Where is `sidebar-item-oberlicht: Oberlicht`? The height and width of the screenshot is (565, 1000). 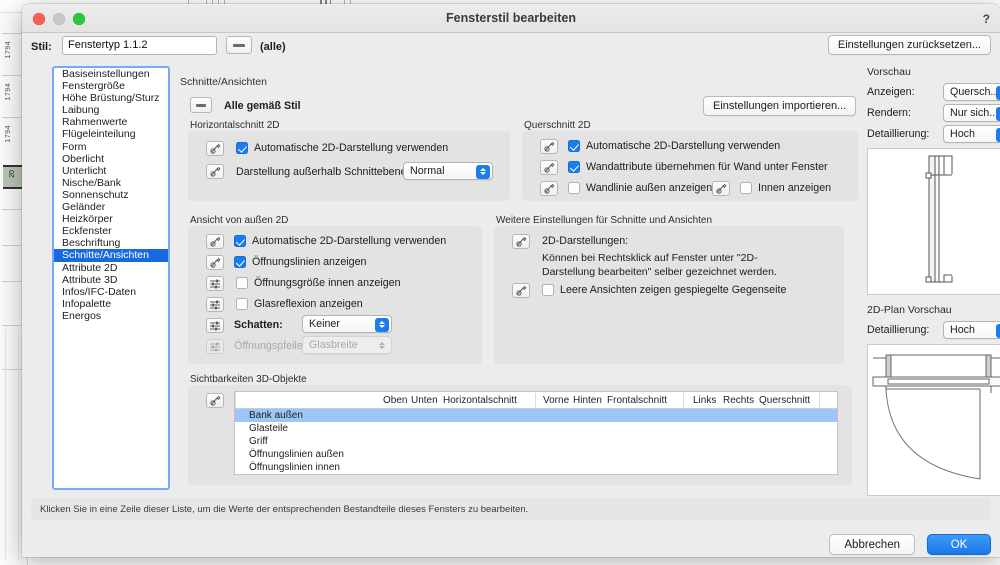 sidebar-item-oberlicht: Oberlicht is located at coordinates (111, 159).